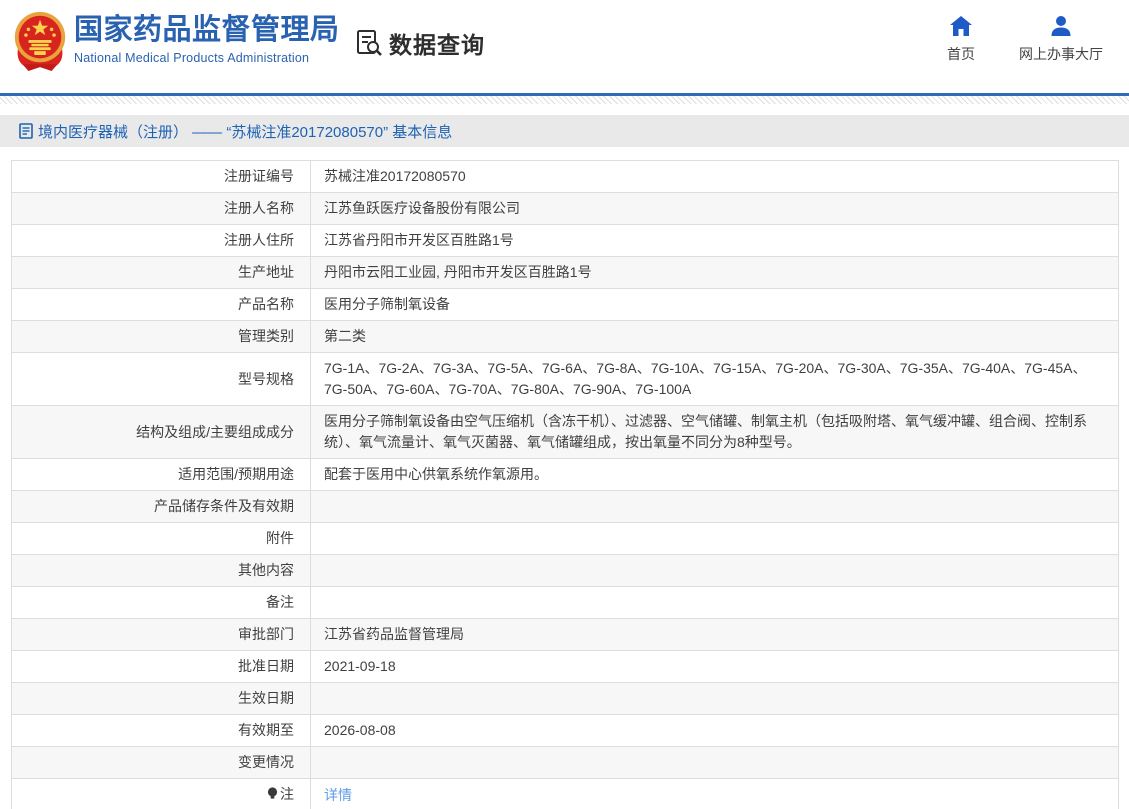  I want to click on row-value: 详情, so click(714, 793).